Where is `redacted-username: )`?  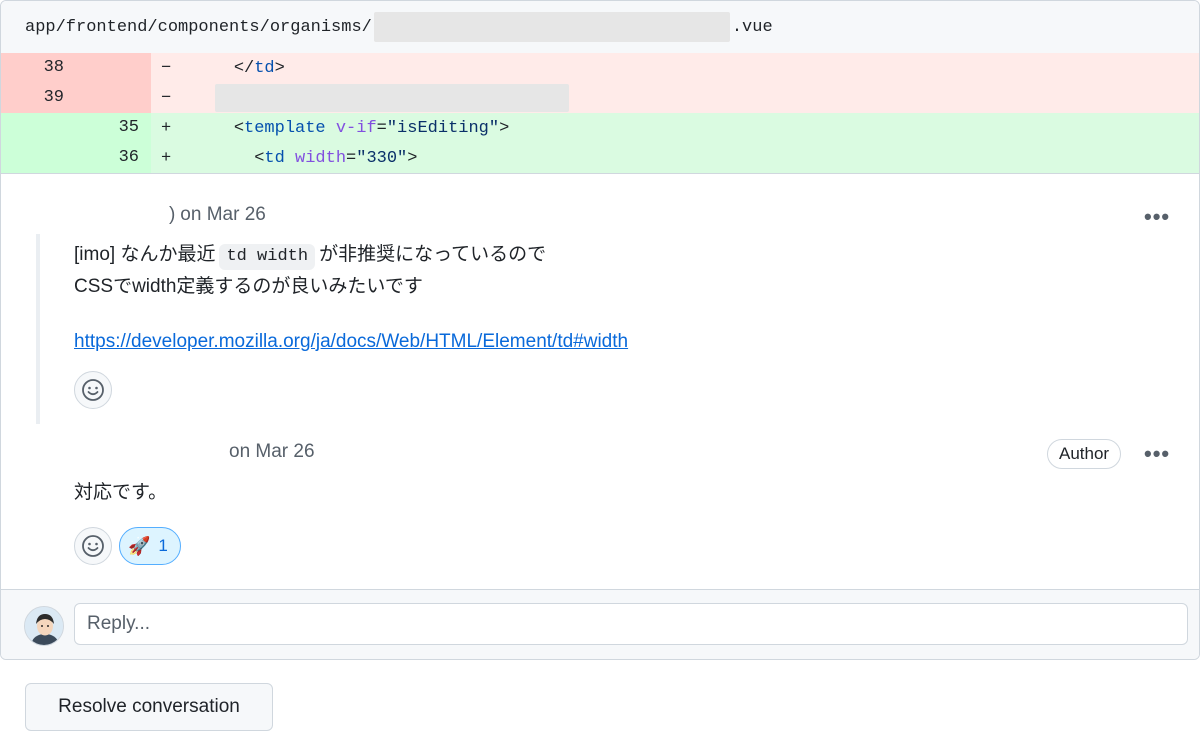 redacted-username: ) is located at coordinates (172, 214).